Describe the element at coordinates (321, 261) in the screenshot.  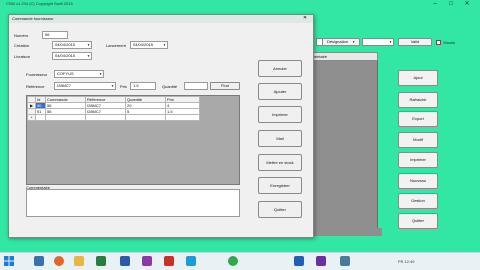
I see `vs-icon` at that location.